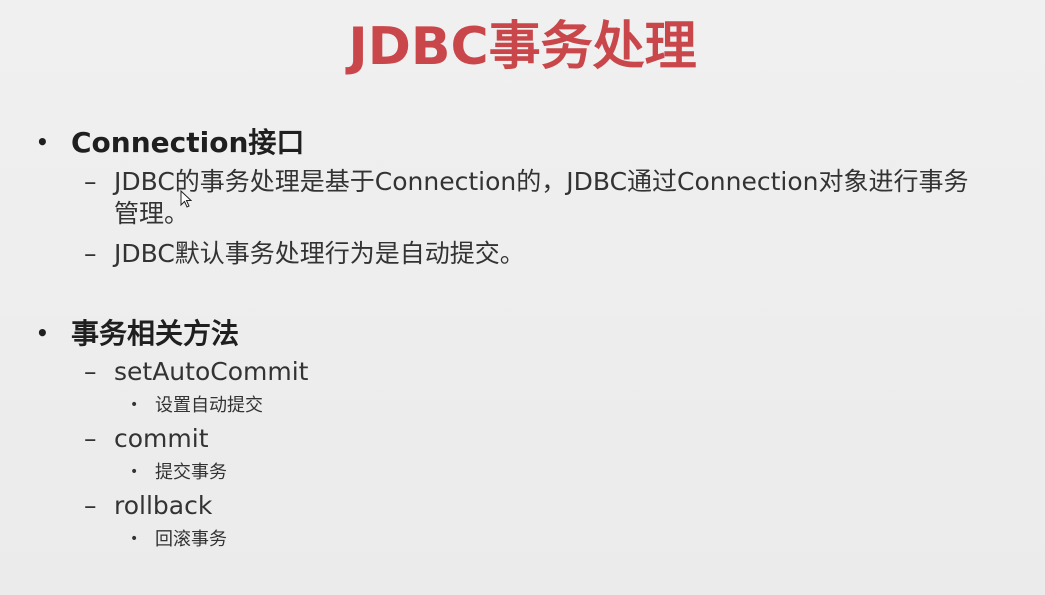 The height and width of the screenshot is (595, 1045). I want to click on method-desc-item: • 设置自动提交, so click(196, 405).